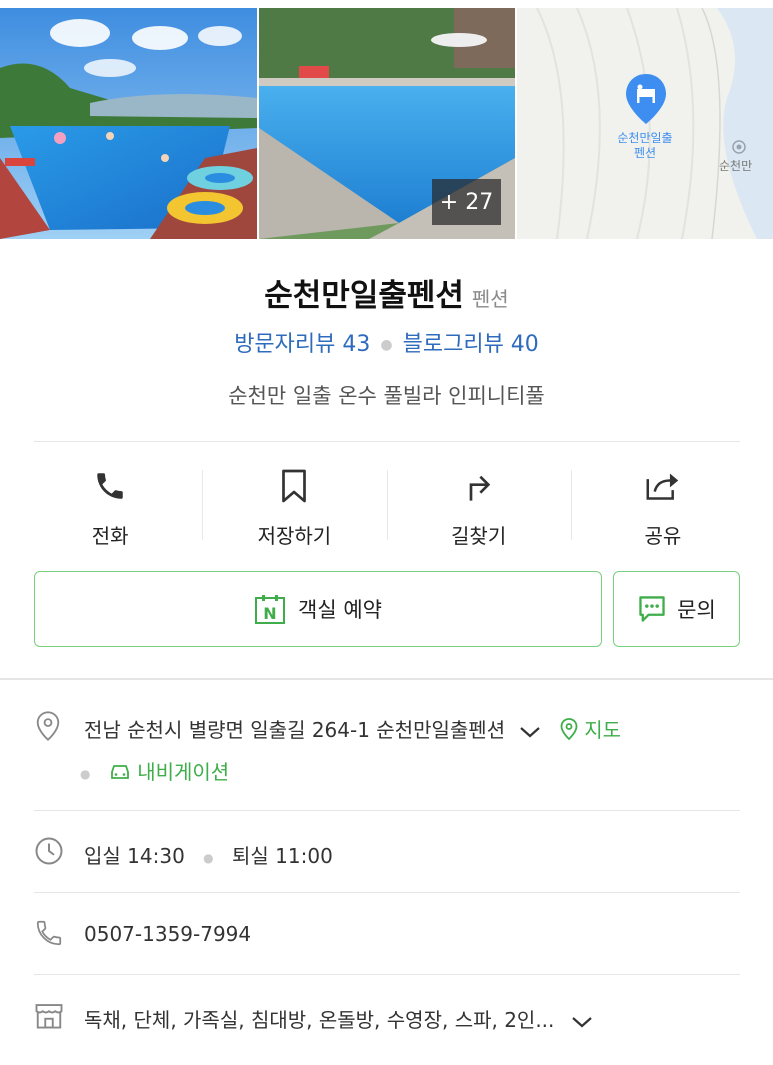 The height and width of the screenshot is (1065, 773). I want to click on directions-label: 길찾기, so click(479, 536).